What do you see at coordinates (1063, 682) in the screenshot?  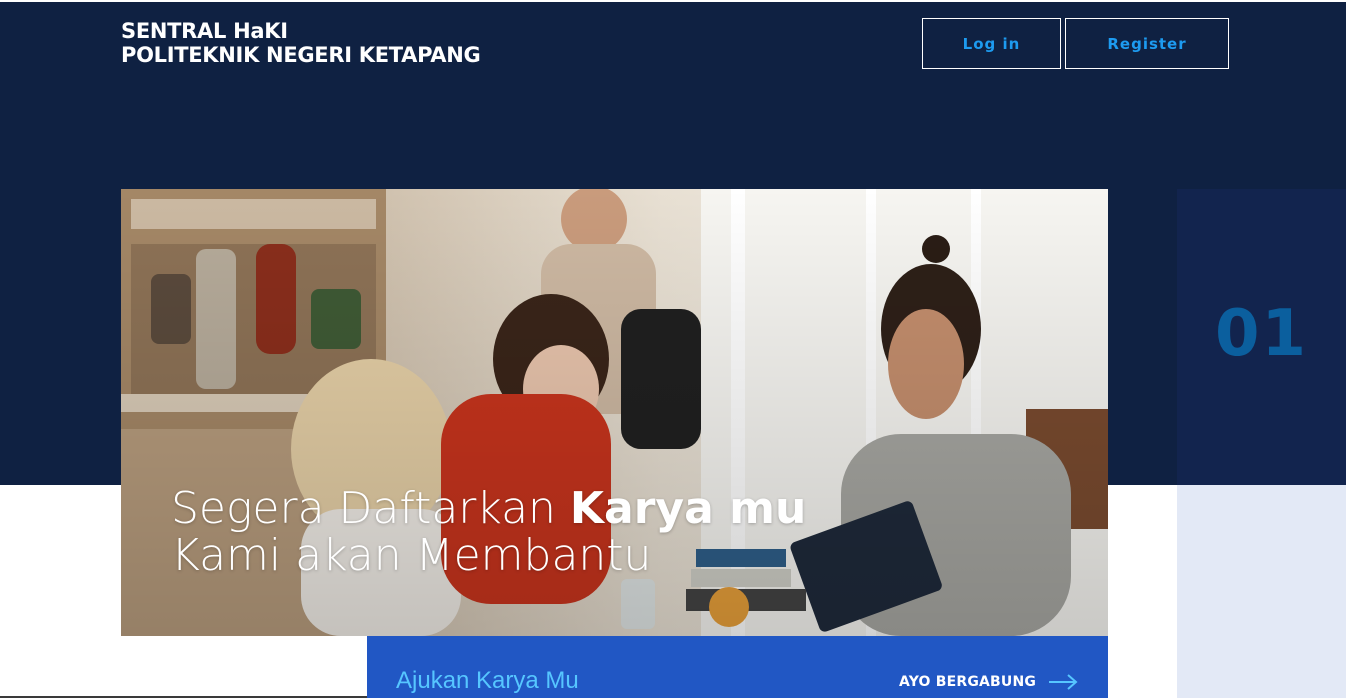 I see `arrow-right-icon` at bounding box center [1063, 682].